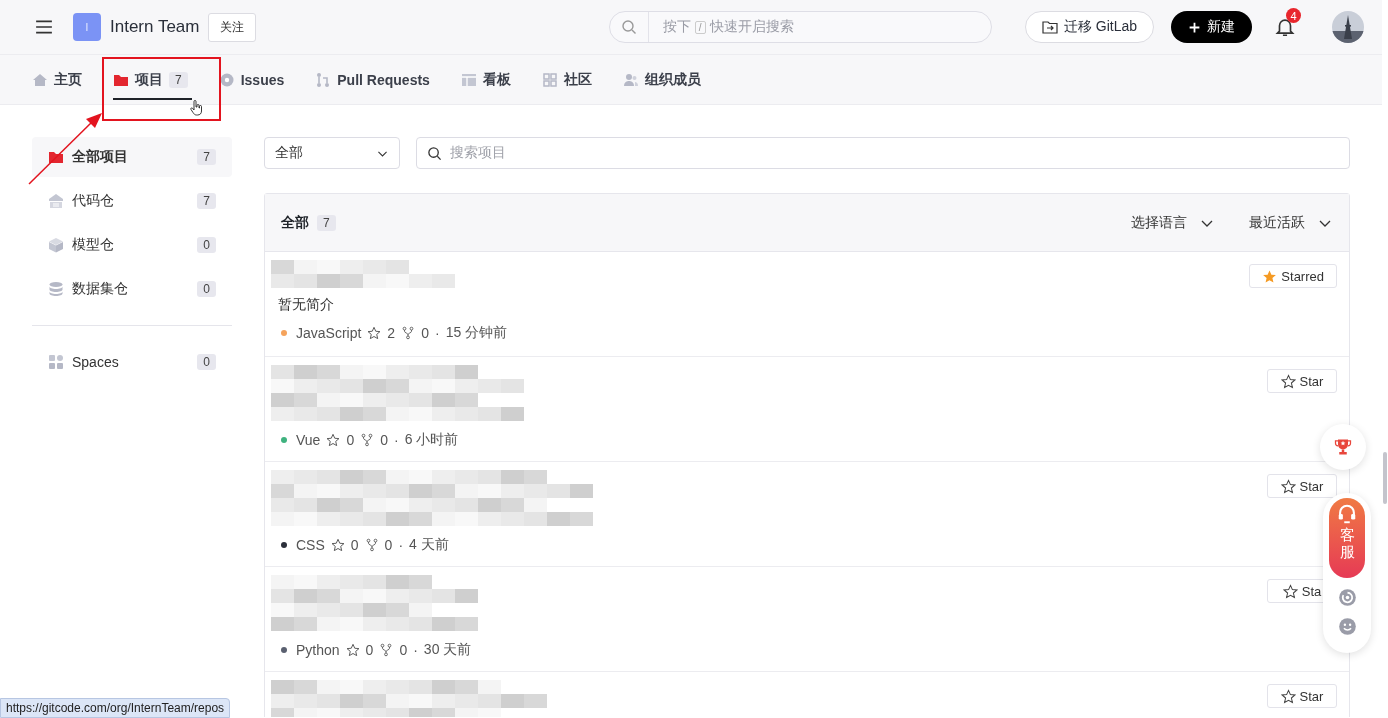 The image size is (1388, 718). What do you see at coordinates (447, 650) in the screenshot?
I see `updated-time: 30 天前` at bounding box center [447, 650].